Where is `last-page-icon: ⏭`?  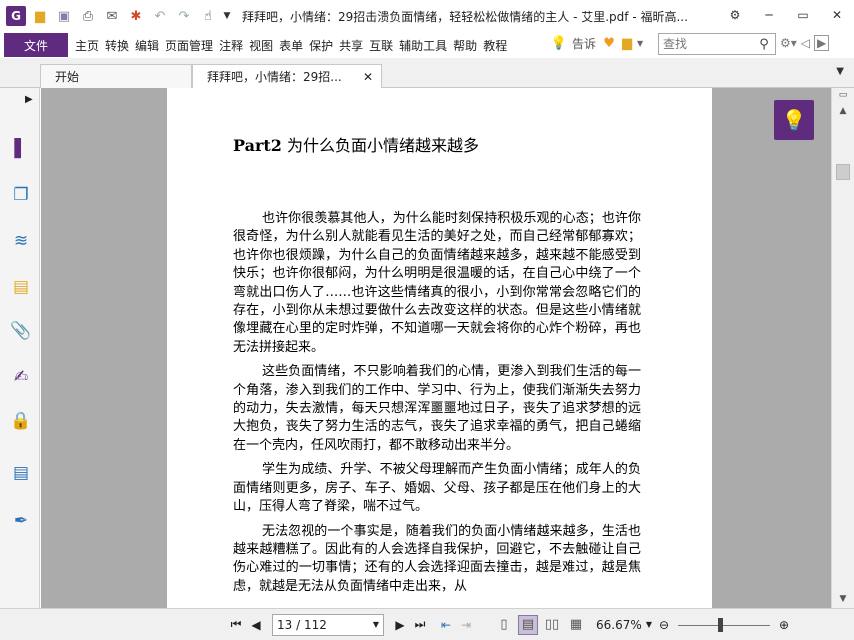 last-page-icon: ⏭ is located at coordinates (420, 625).